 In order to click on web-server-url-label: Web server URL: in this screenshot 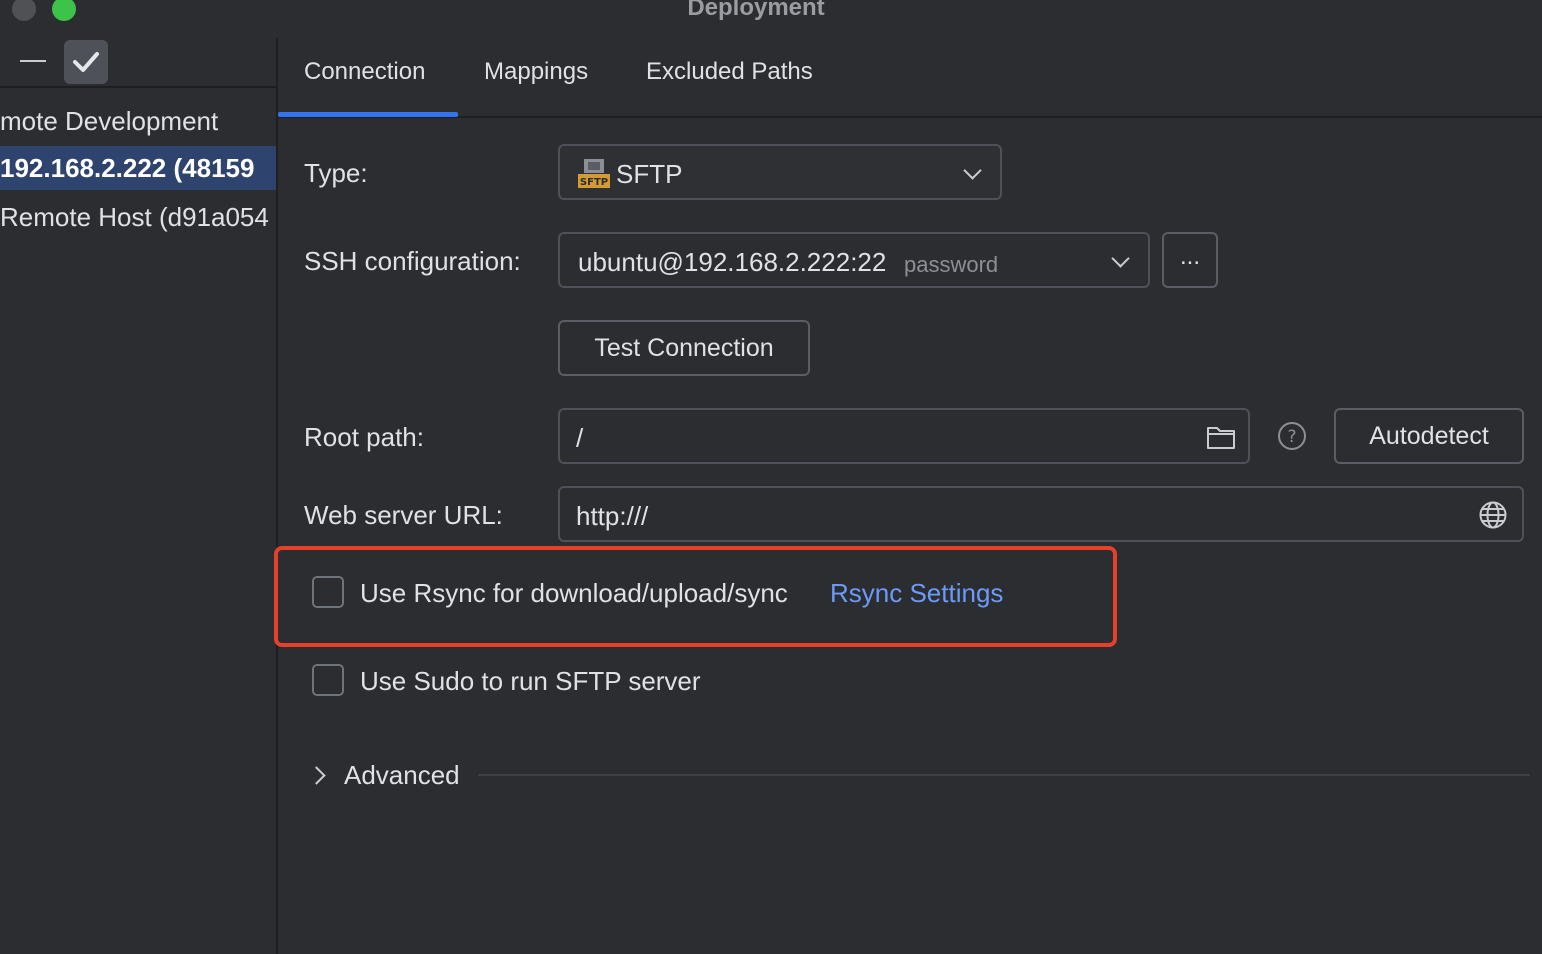, I will do `click(403, 515)`.